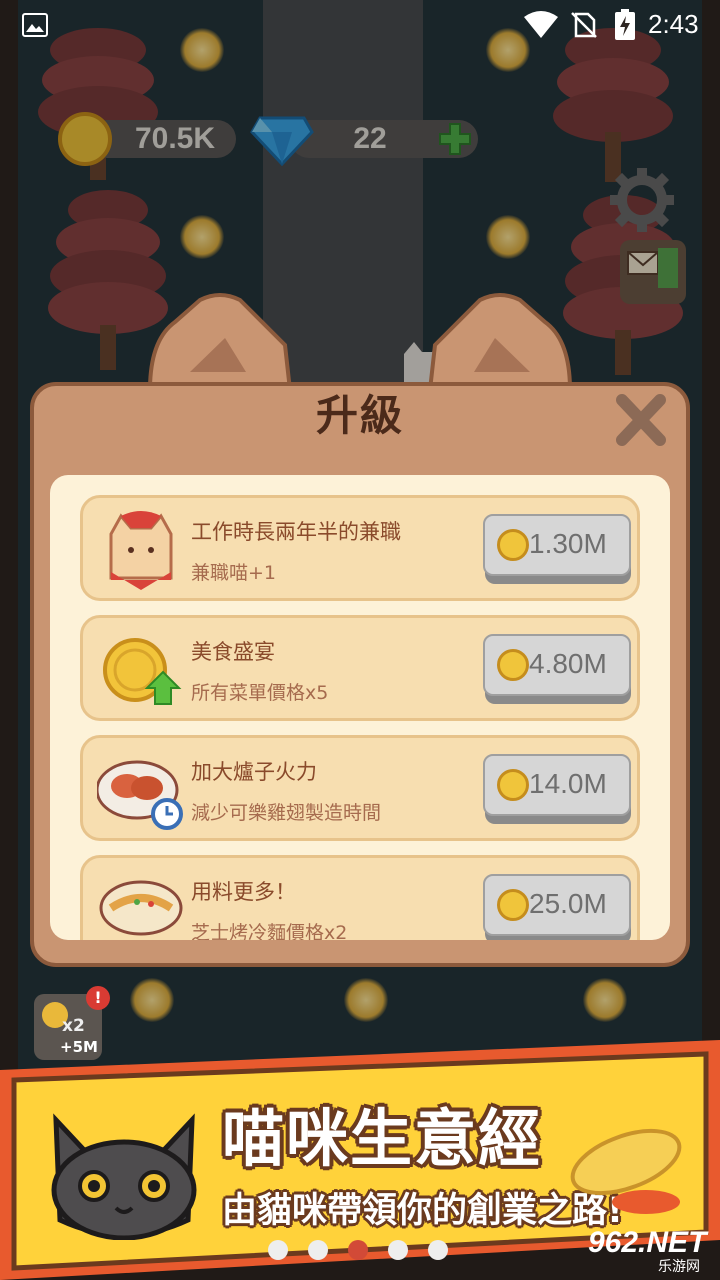 This screenshot has width=720, height=1280. What do you see at coordinates (142, 671) in the screenshot?
I see `coin-up-icon` at bounding box center [142, 671].